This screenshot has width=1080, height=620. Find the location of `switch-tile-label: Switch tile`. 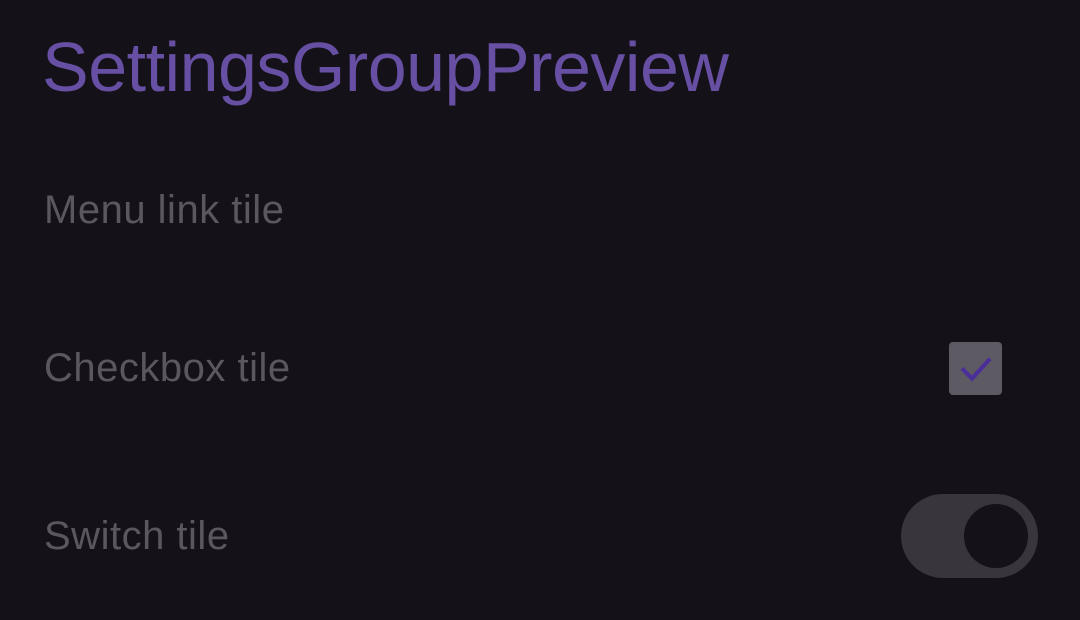

switch-tile-label: Switch tile is located at coordinates (137, 535).